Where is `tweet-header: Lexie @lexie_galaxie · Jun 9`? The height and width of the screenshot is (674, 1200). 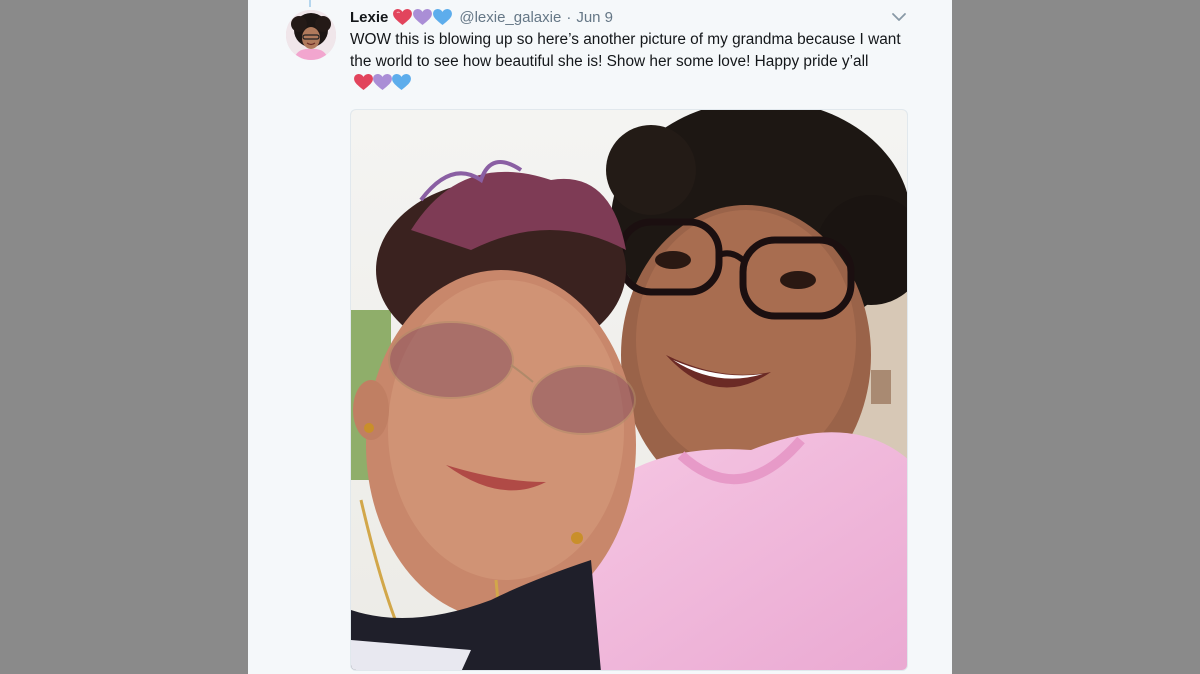
tweet-header: Lexie @lexie_galaxie · Jun 9 is located at coordinates (481, 17).